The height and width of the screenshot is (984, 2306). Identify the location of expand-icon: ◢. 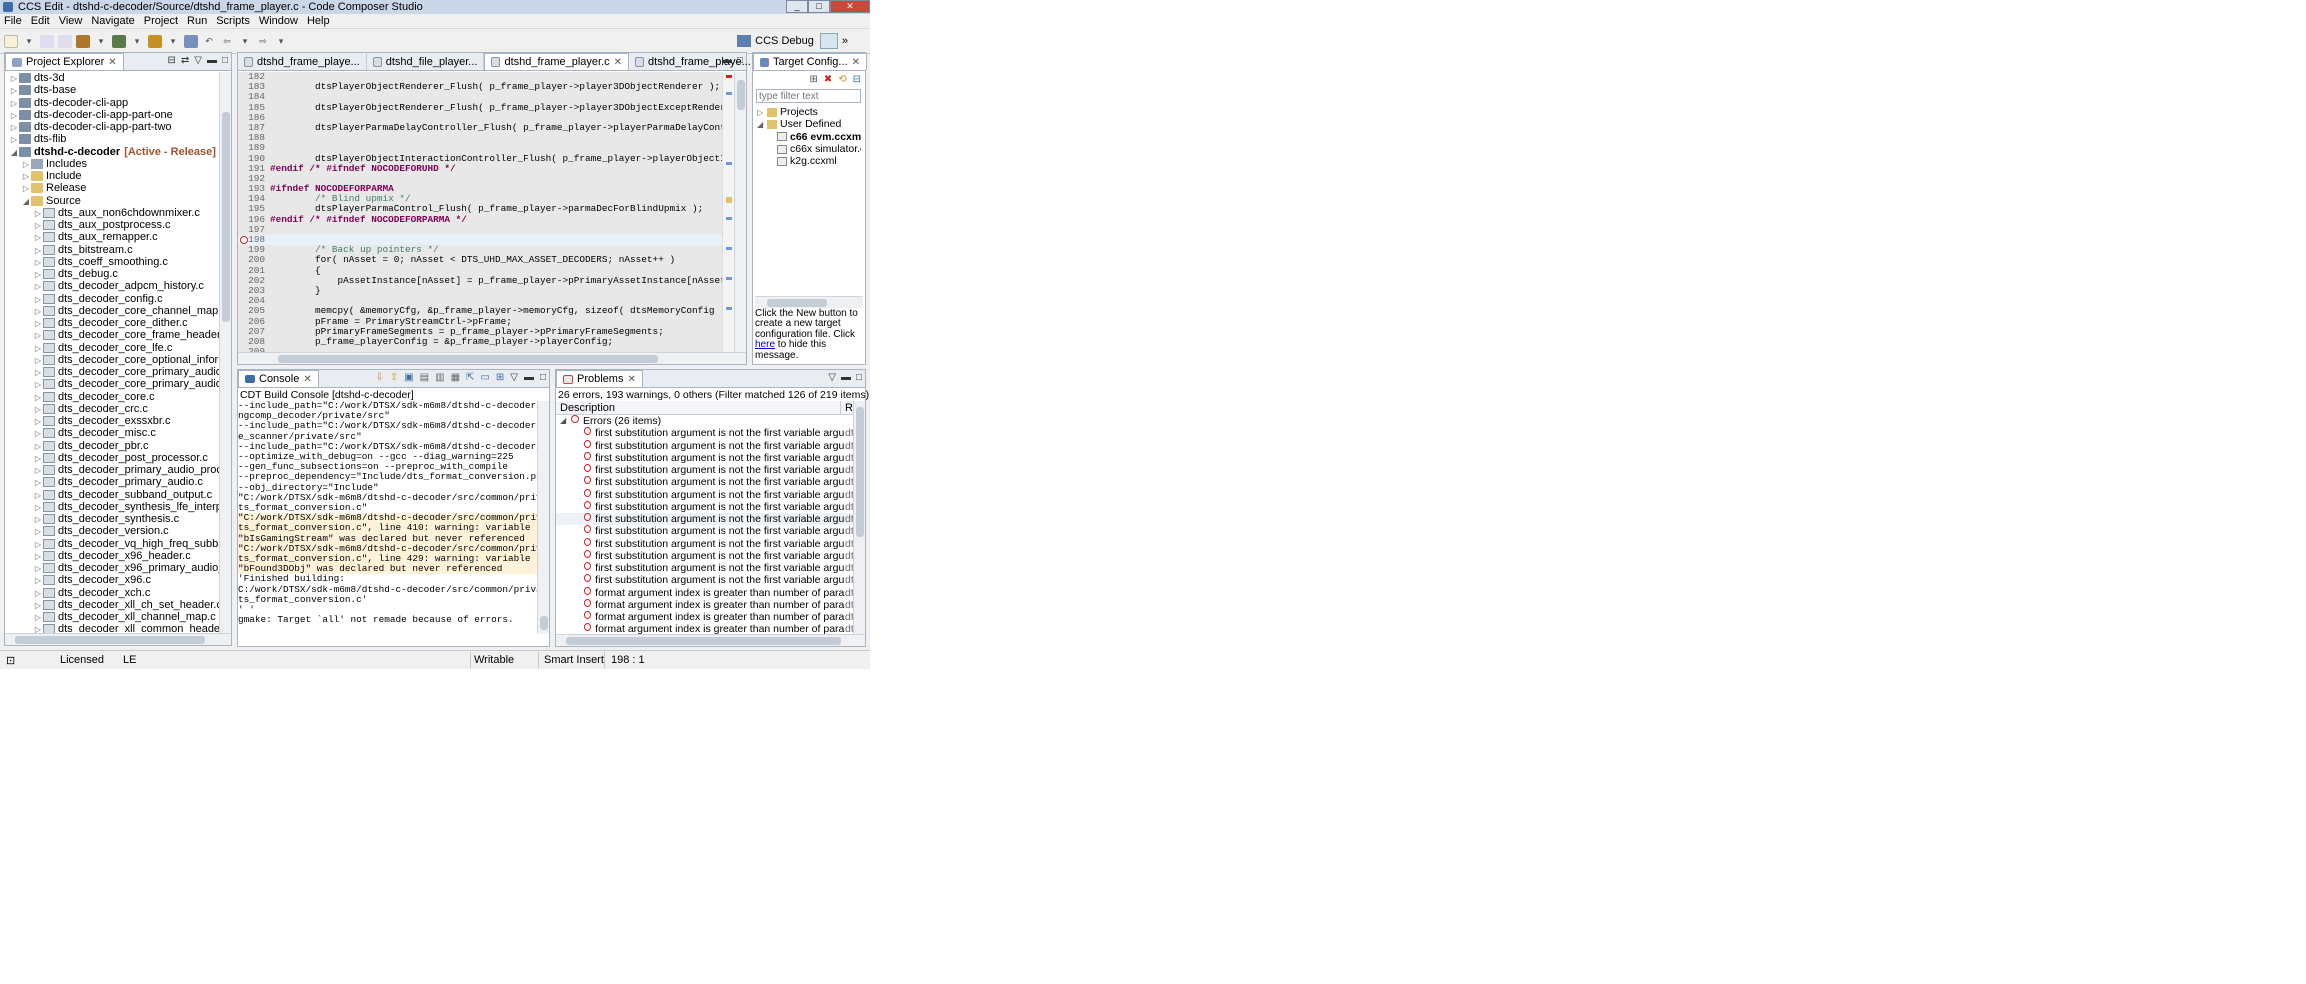
(564, 421).